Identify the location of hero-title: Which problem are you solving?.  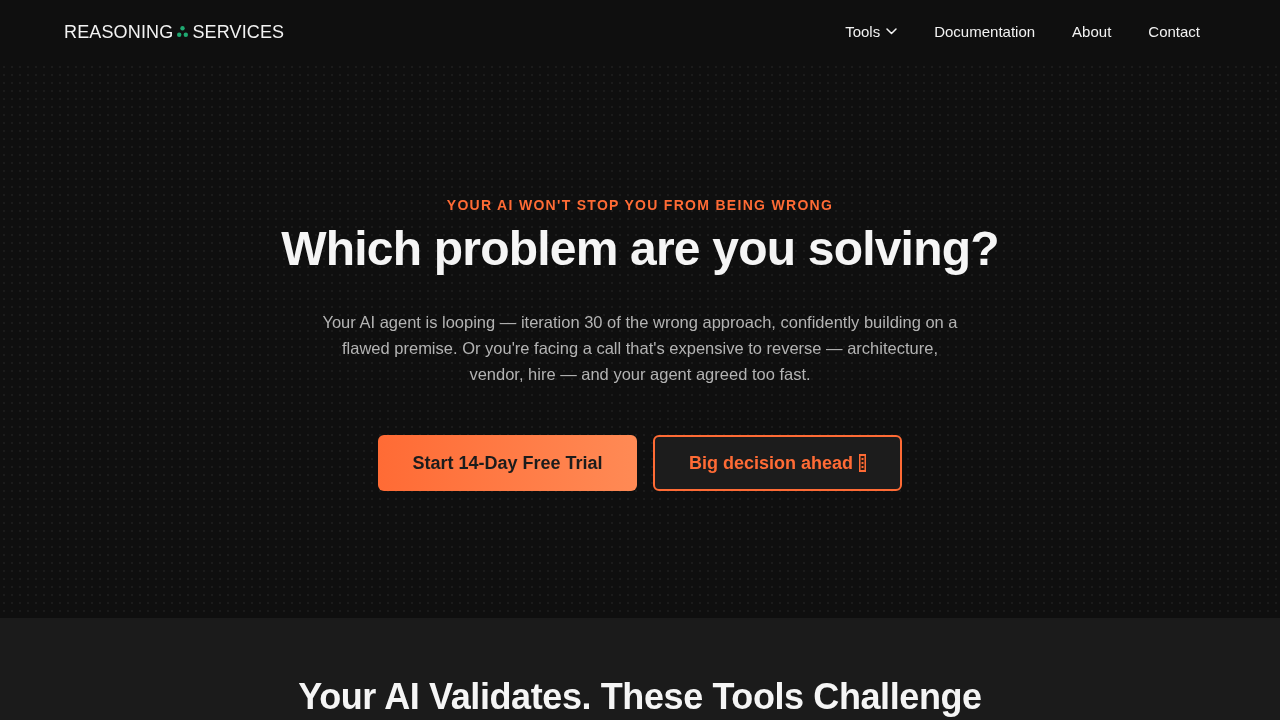
(640, 249).